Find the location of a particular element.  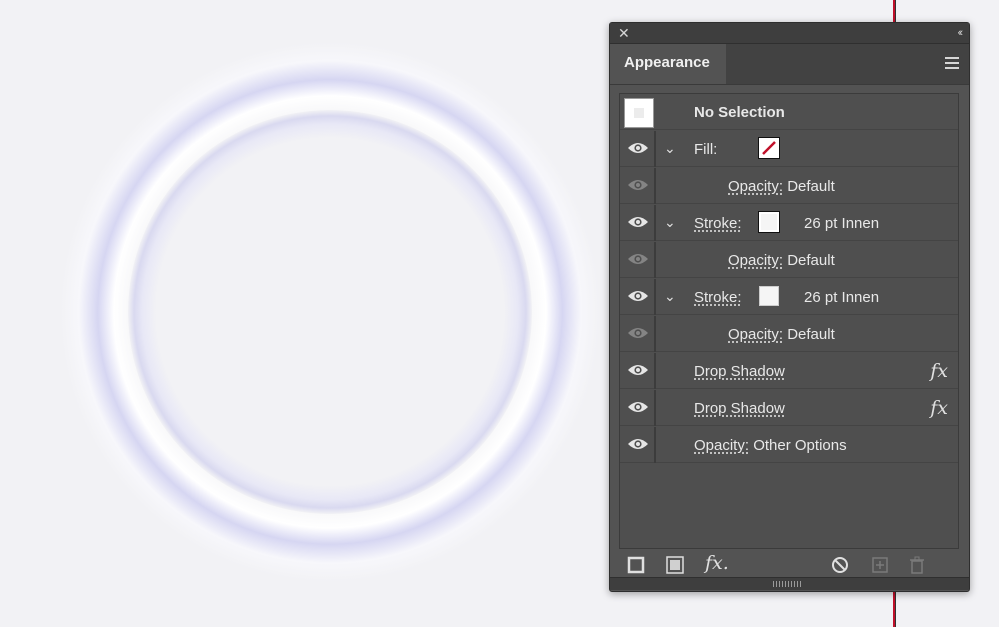

stroke-row-2: ⌄ Stroke: 26 pt Innen is located at coordinates (789, 297).